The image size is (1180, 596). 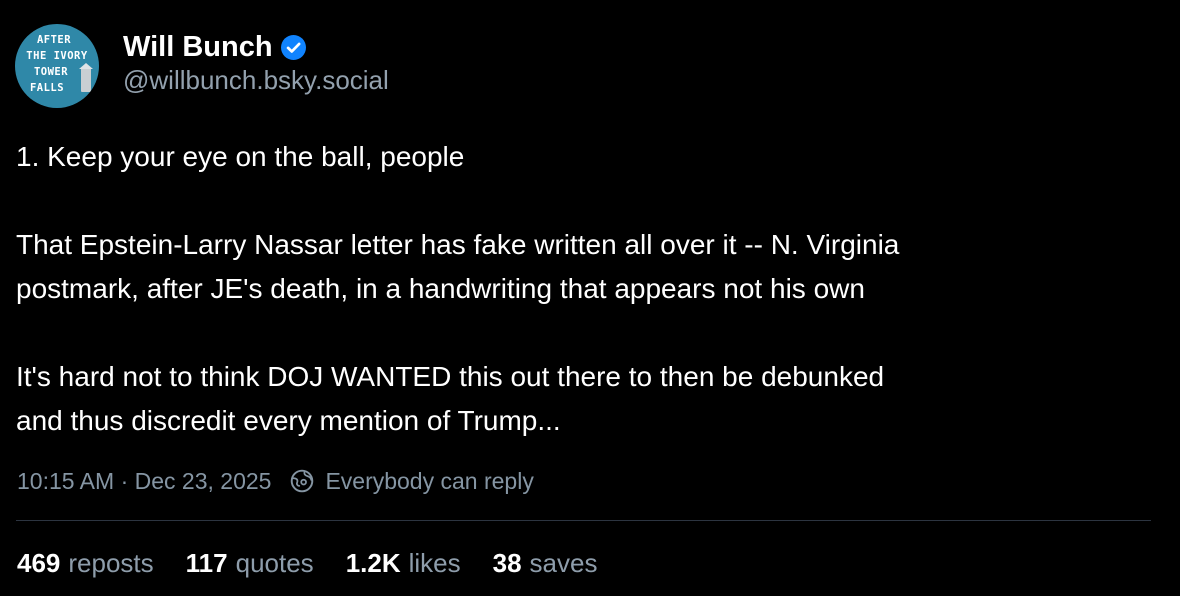 What do you see at coordinates (54, 40) in the screenshot?
I see `avatar-text-line: AFTER` at bounding box center [54, 40].